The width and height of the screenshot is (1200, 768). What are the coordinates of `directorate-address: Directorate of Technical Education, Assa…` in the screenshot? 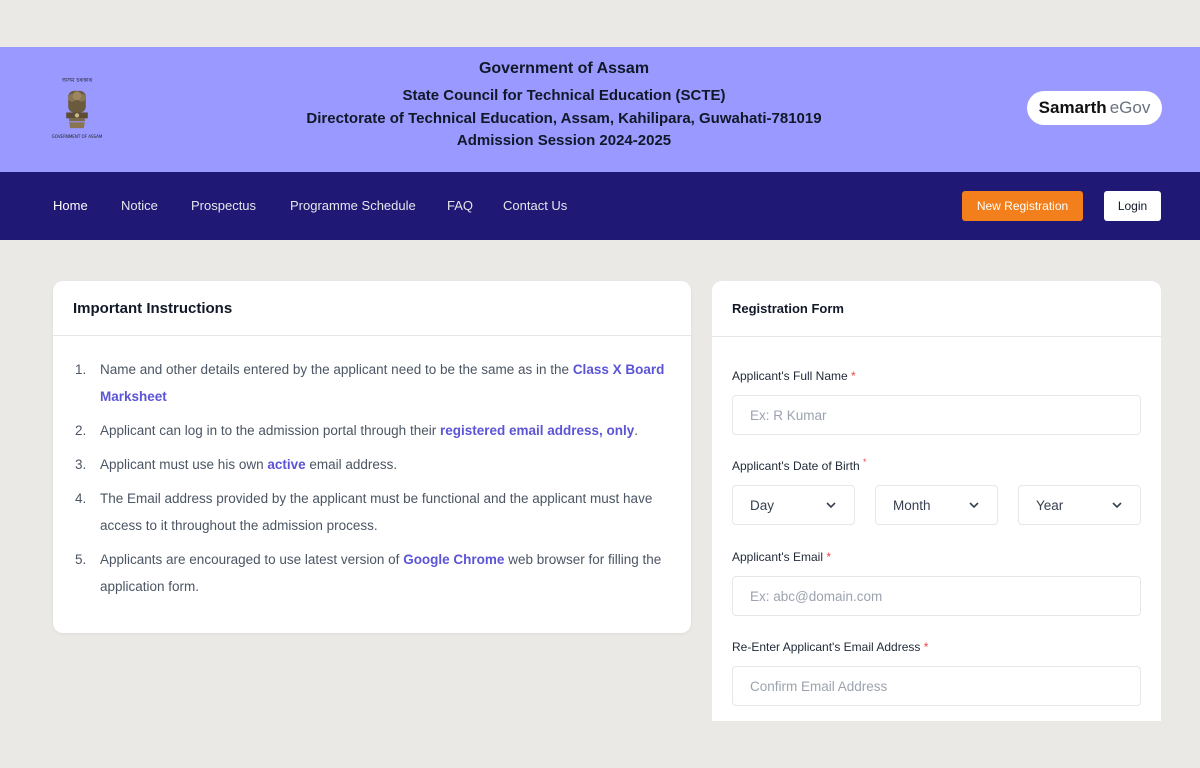 It's located at (564, 118).